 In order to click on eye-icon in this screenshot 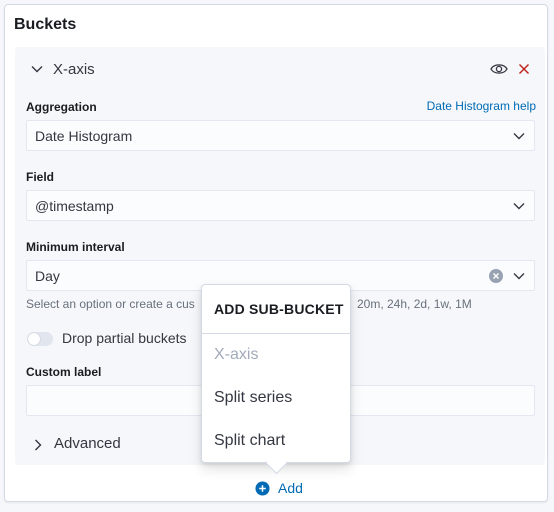, I will do `click(499, 69)`.